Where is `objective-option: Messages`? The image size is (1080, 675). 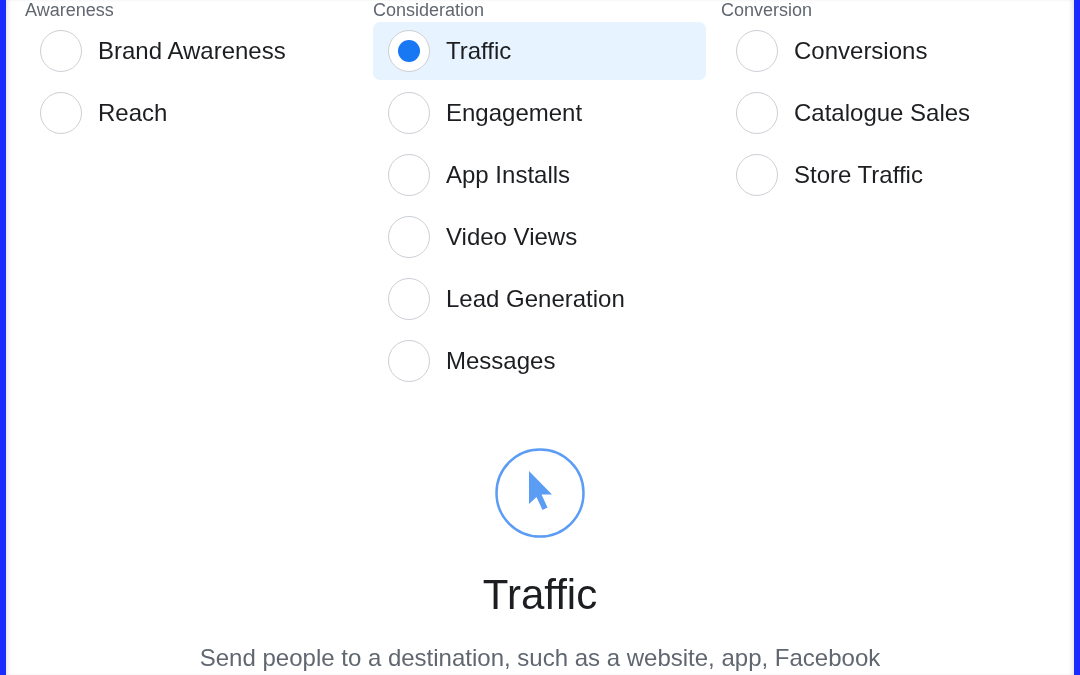 objective-option: Messages is located at coordinates (539, 361).